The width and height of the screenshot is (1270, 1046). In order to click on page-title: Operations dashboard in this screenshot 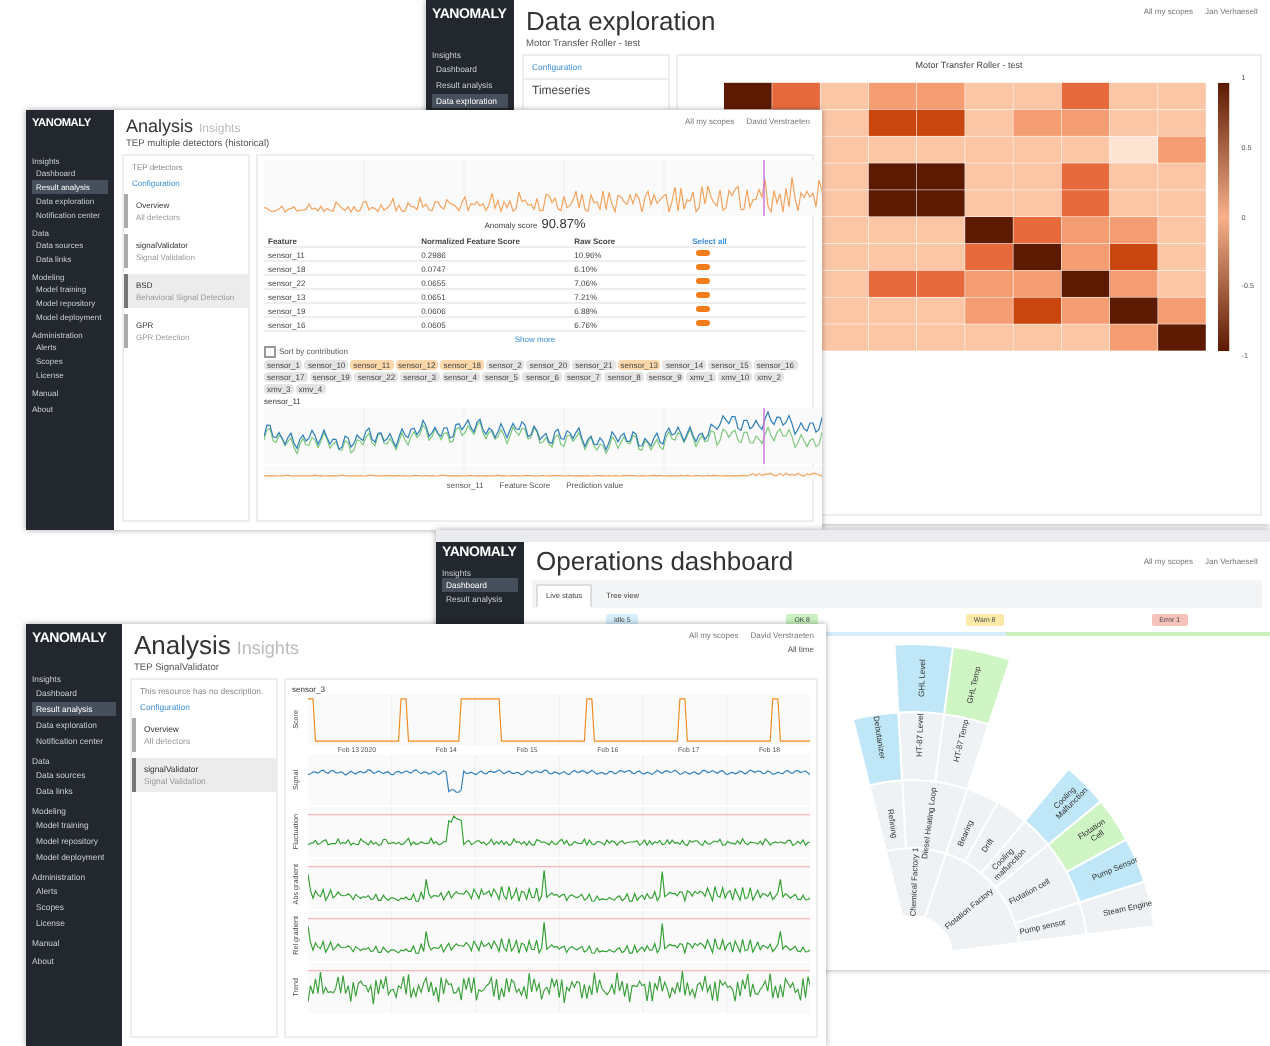, I will do `click(665, 561)`.